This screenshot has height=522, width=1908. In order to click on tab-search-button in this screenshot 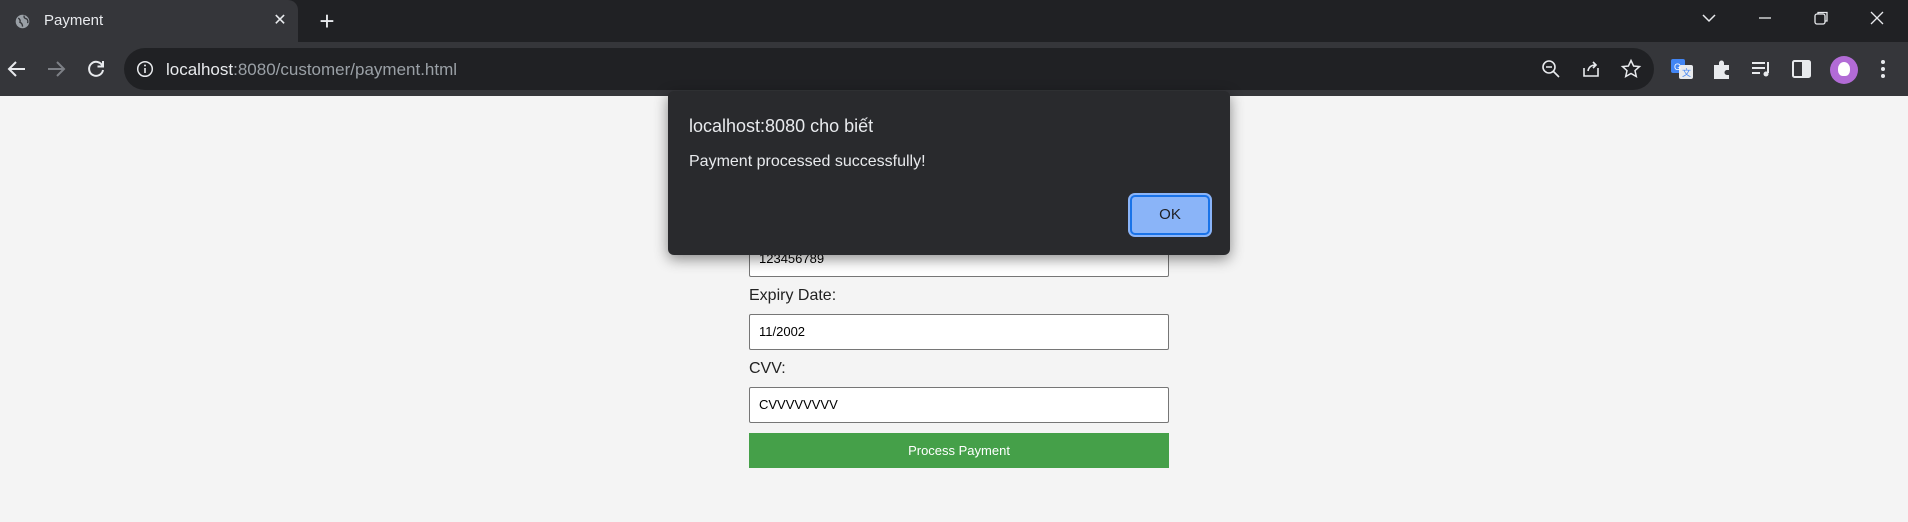, I will do `click(1709, 18)`.